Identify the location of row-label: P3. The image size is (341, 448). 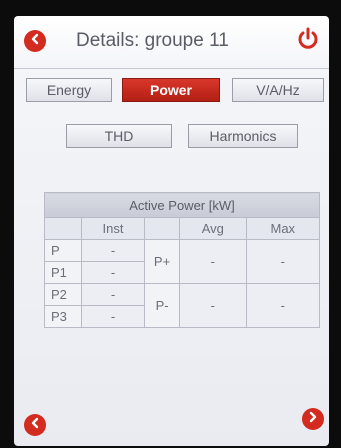
(63, 316).